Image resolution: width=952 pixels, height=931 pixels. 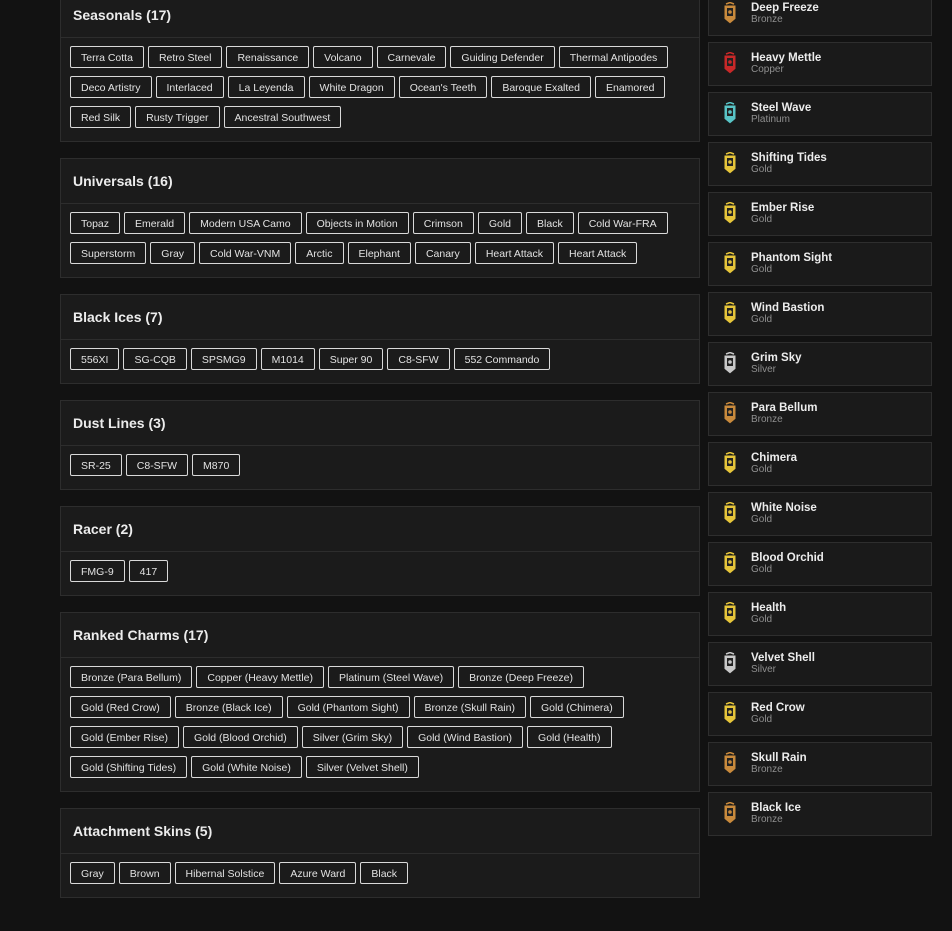 I want to click on rank-charm-row: White Noise Gold, so click(x=820, y=514).